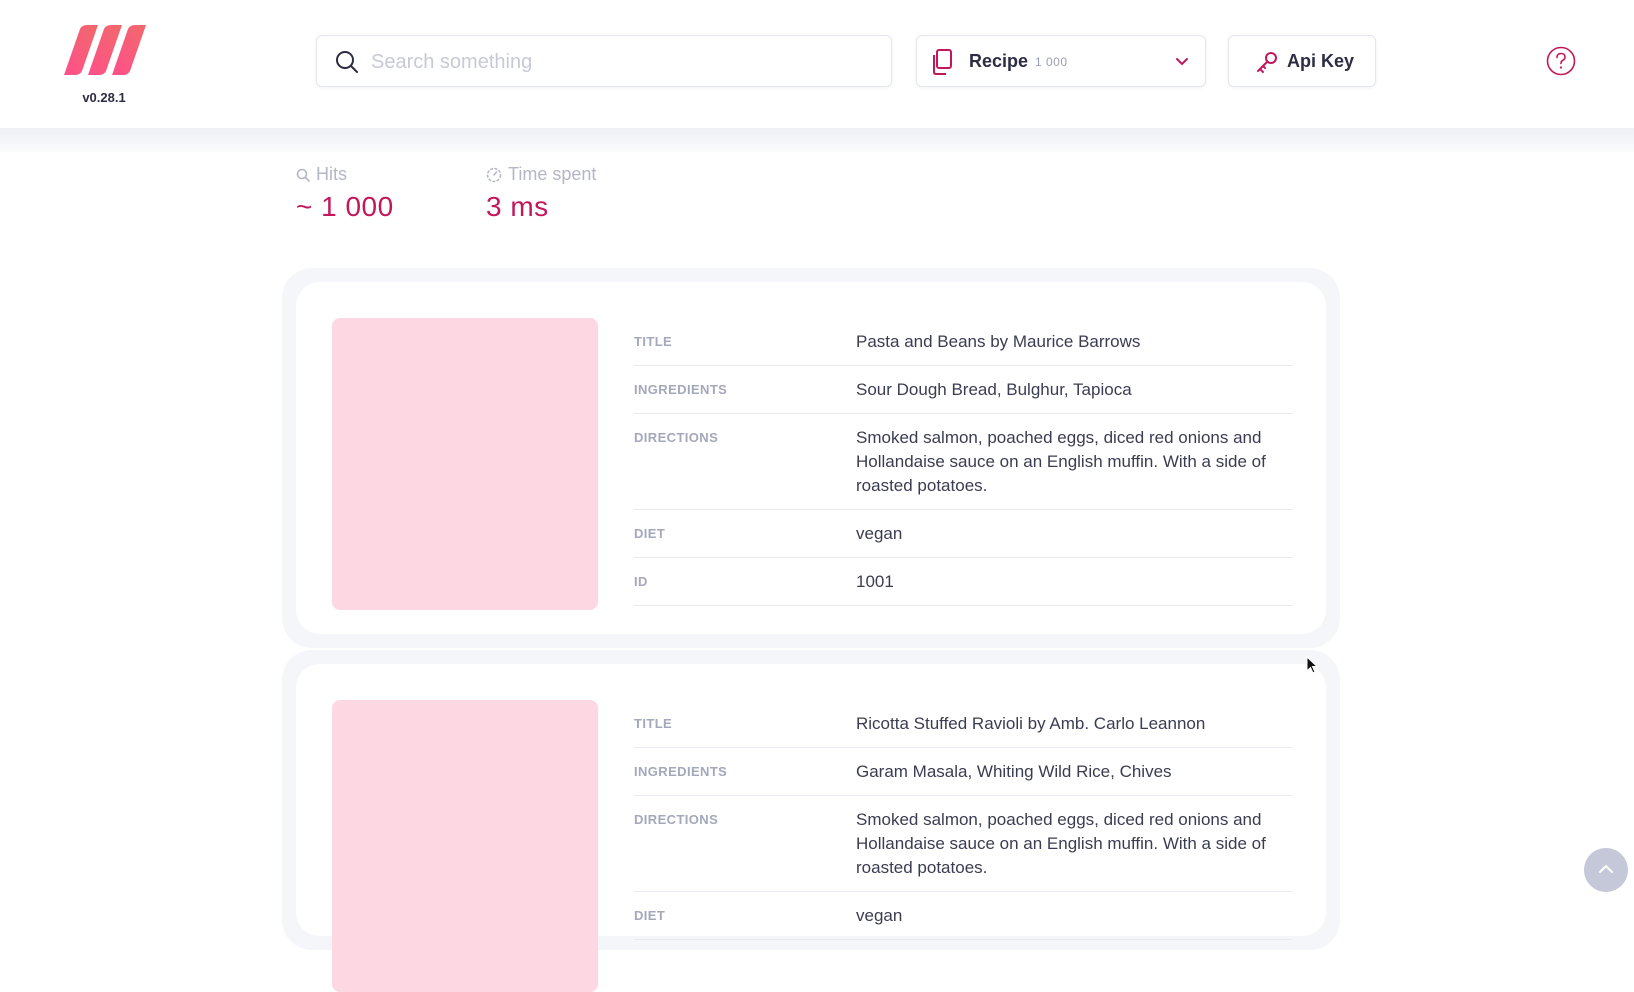  I want to click on document-icon, so click(942, 62).